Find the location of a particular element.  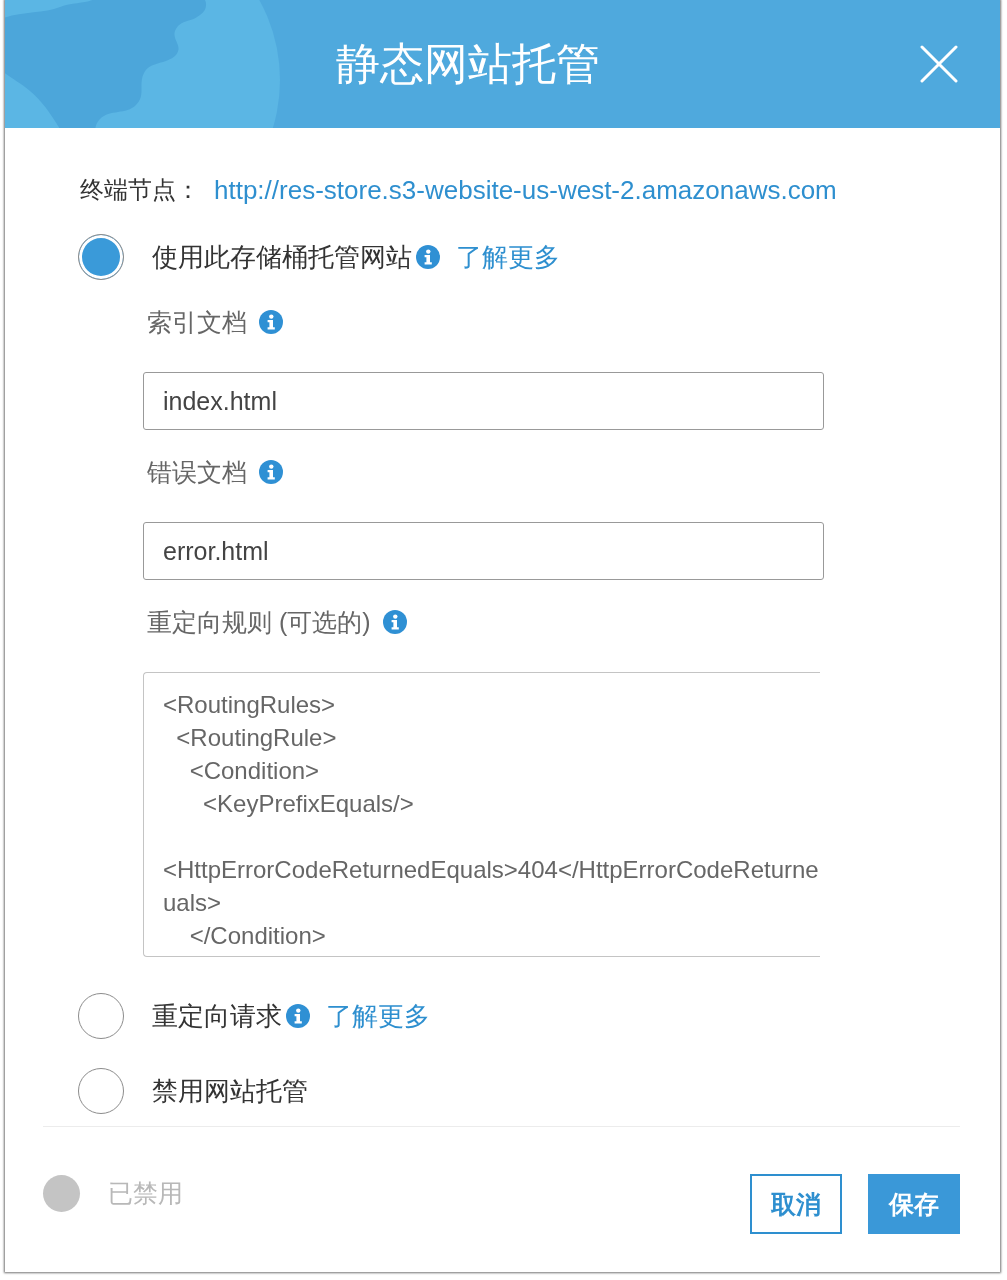

field-label: 重定向规则 (可选的) is located at coordinates (259, 622).